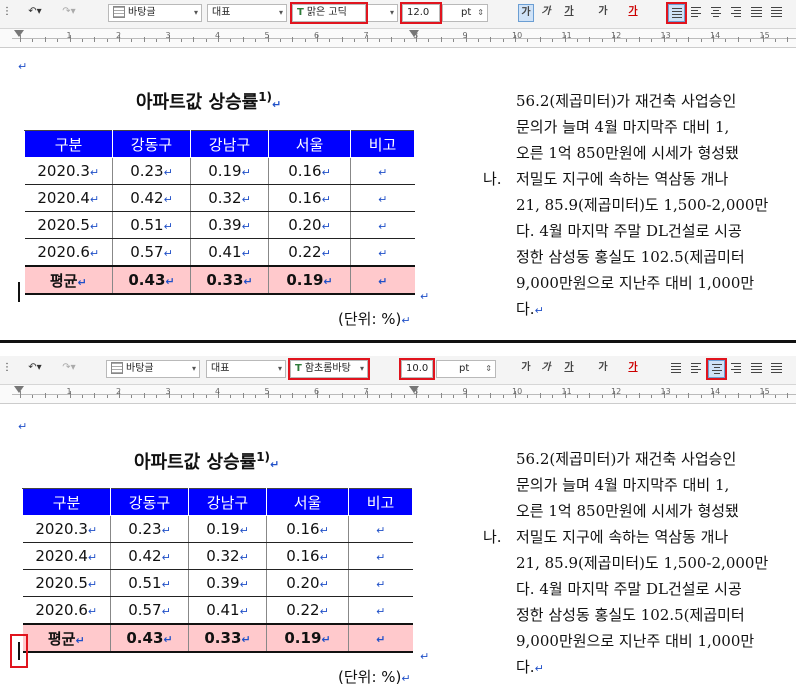  What do you see at coordinates (716, 369) in the screenshot?
I see `align-center-button` at bounding box center [716, 369].